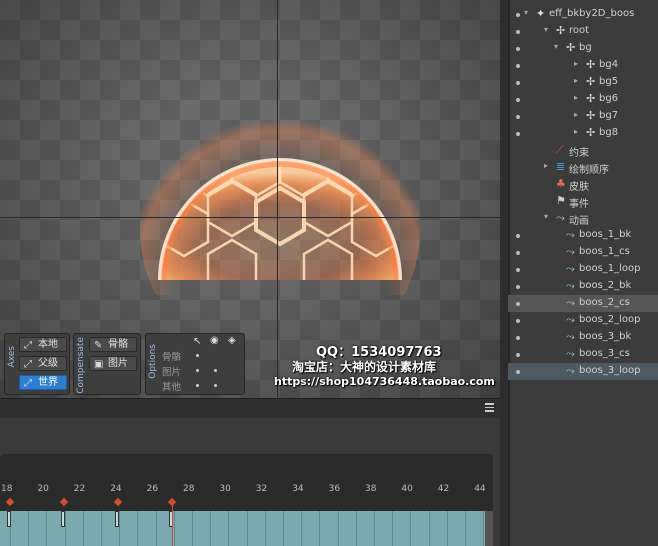 This screenshot has width=658, height=546. I want to click on tree-row: ⤳ boos_3_cs, so click(583, 354).